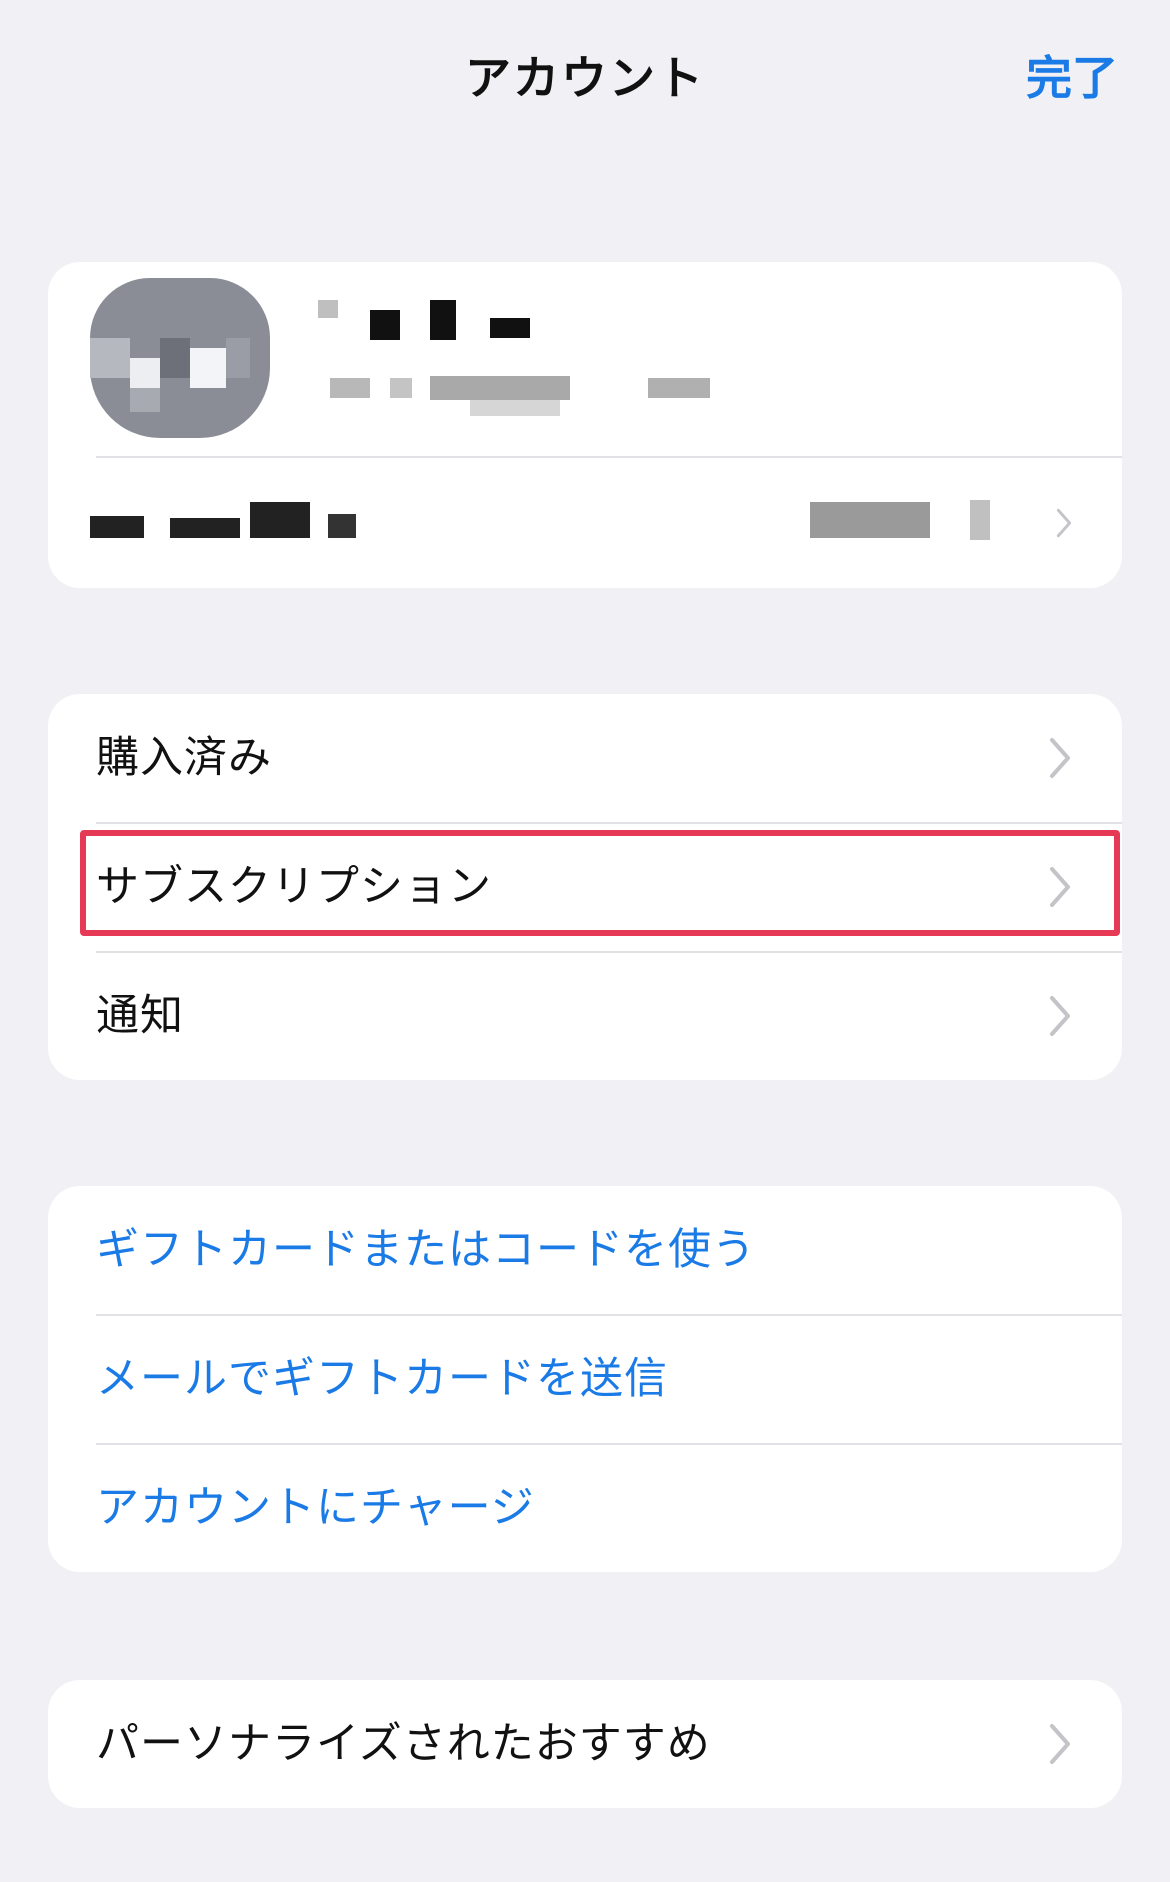 The width and height of the screenshot is (1170, 1882). I want to click on notifications-label: 通知, so click(140, 1016).